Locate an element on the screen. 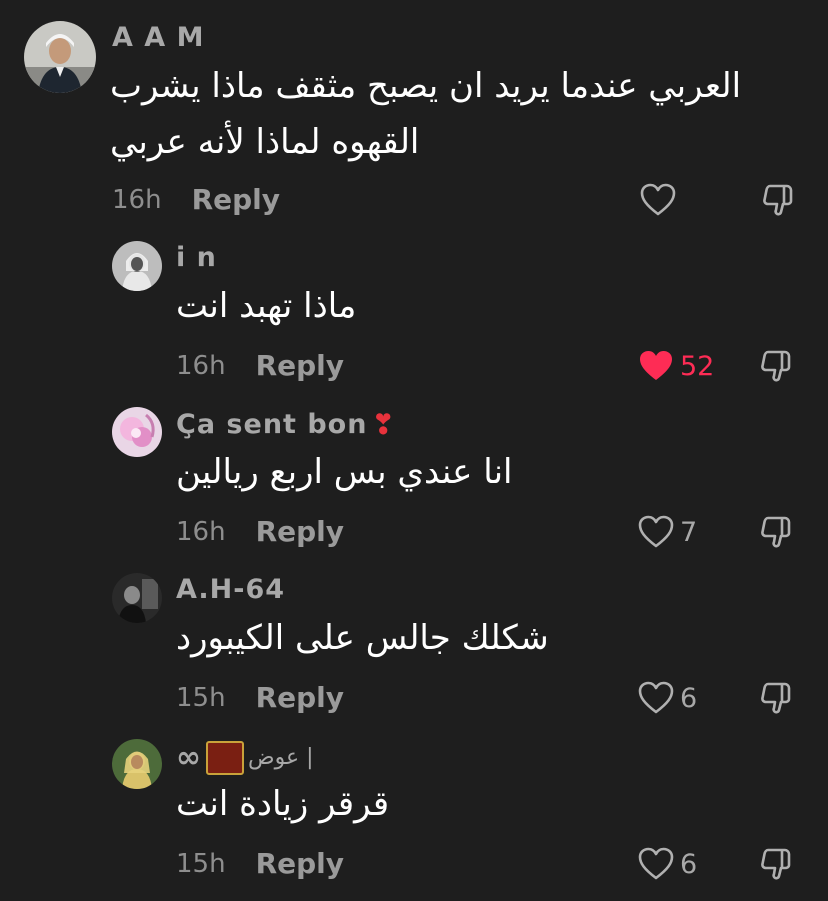 The width and height of the screenshot is (828, 901). comment-text: قرقر زيادة انت is located at coordinates (282, 804).